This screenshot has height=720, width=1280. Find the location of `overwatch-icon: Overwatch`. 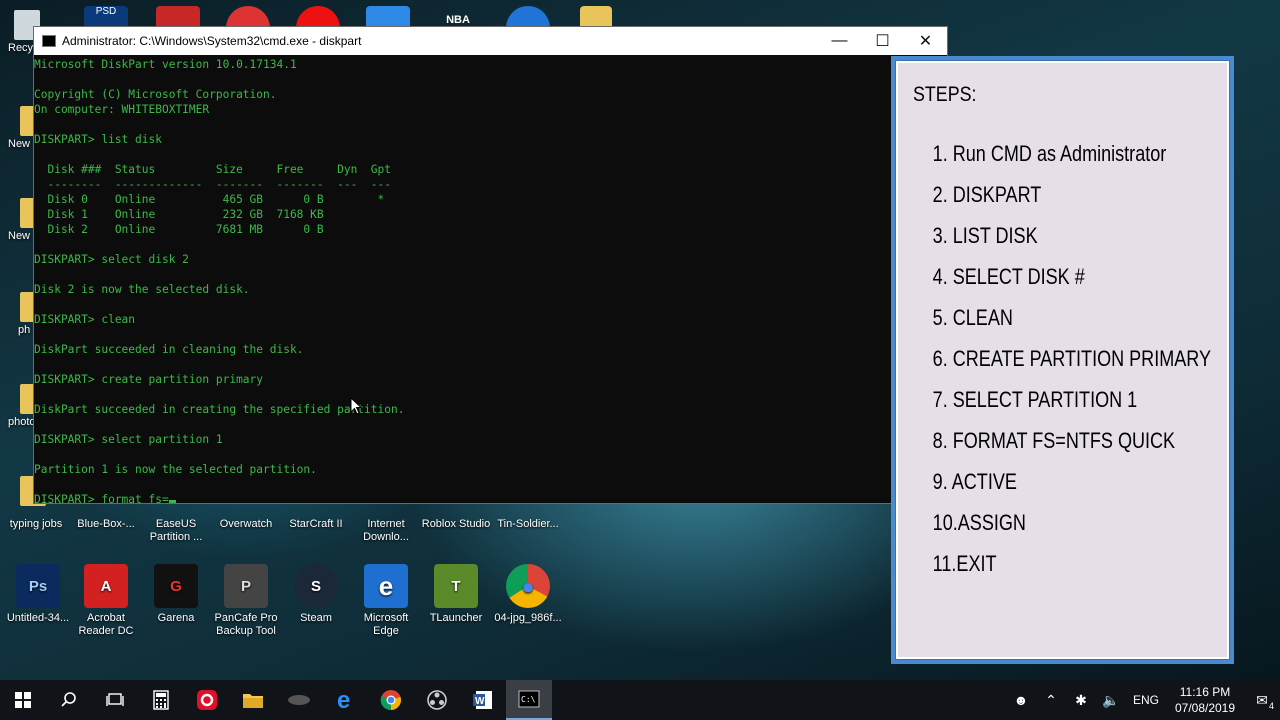

overwatch-icon: Overwatch is located at coordinates (246, 524).